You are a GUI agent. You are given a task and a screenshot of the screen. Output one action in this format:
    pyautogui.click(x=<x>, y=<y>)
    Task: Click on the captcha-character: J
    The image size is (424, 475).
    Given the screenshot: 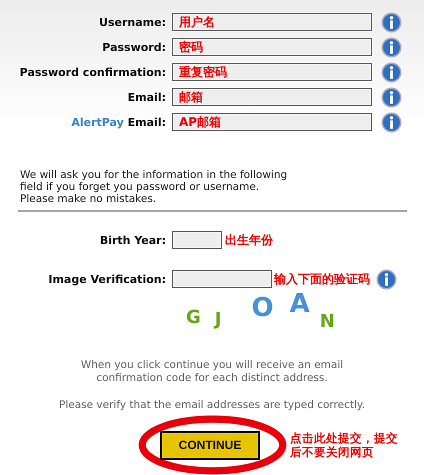 What is the action you would take?
    pyautogui.click(x=218, y=320)
    